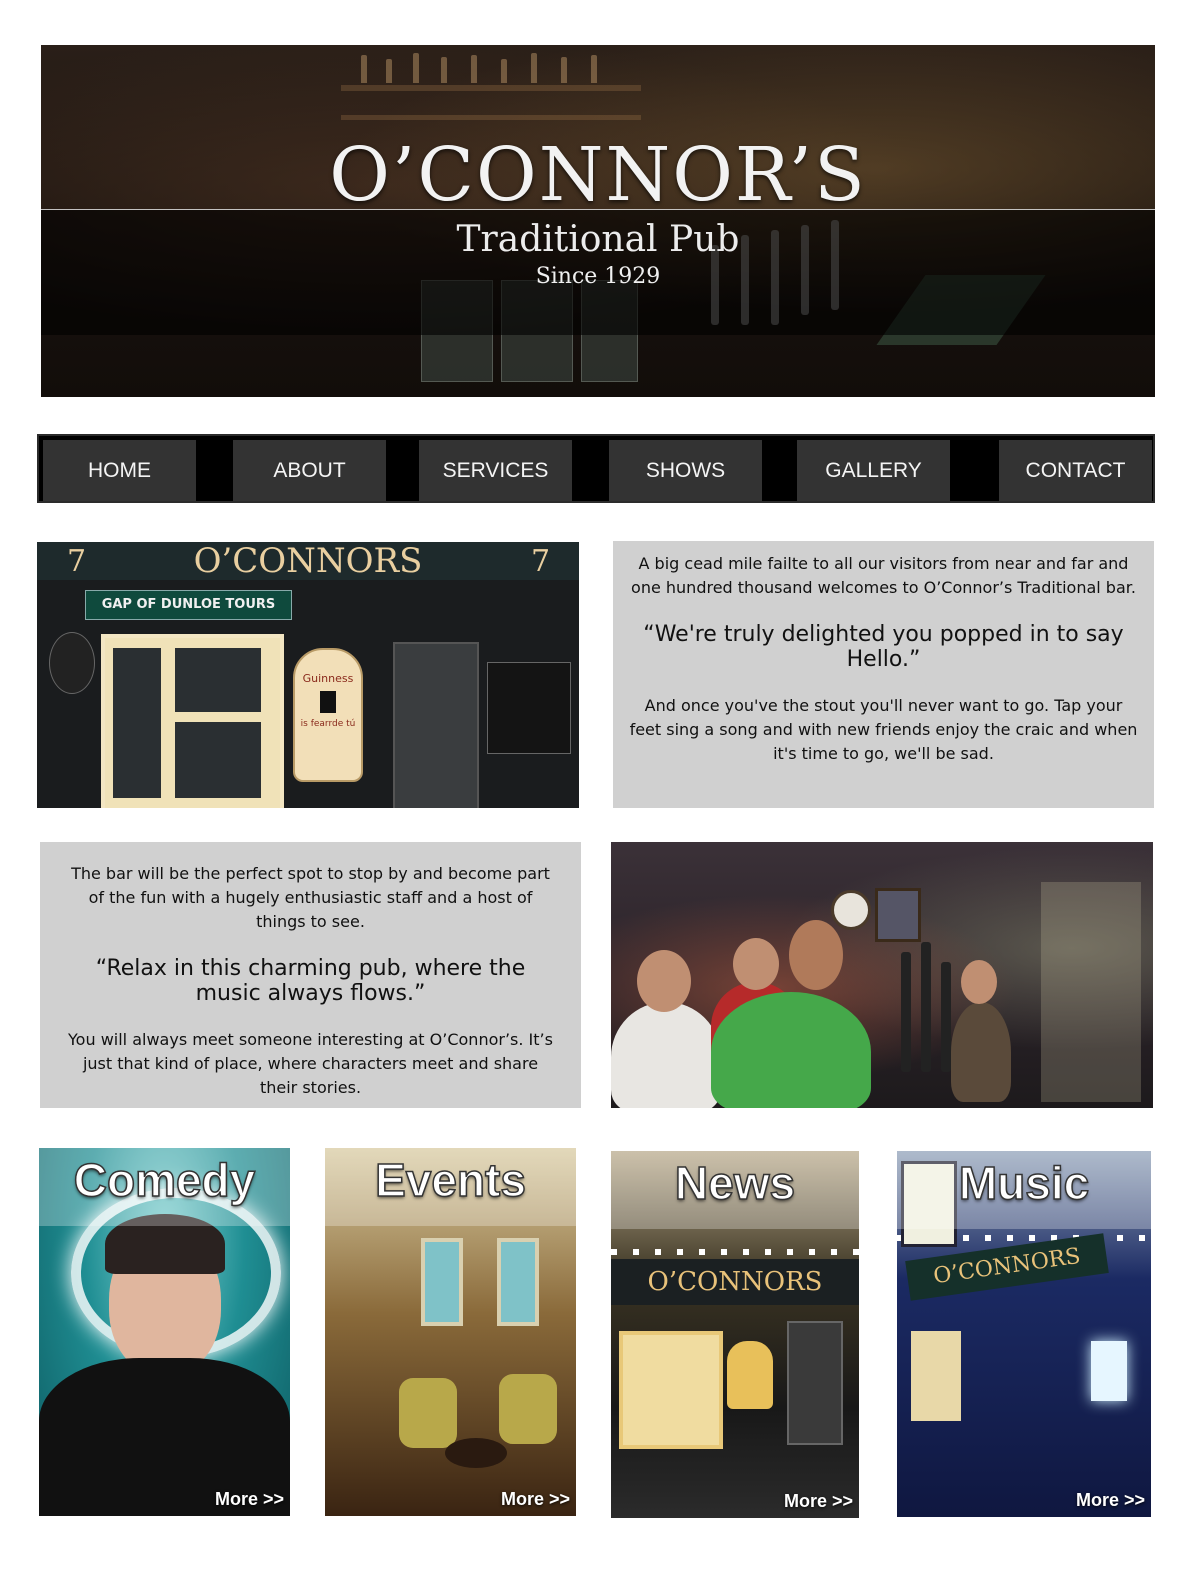 This screenshot has width=1192, height=1596. Describe the element at coordinates (1110, 1500) in the screenshot. I see `tile-music-more-link: More >>` at that location.